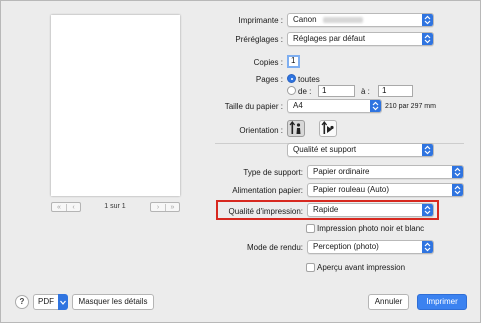  I want to click on pages-all-radio, so click(291, 78).